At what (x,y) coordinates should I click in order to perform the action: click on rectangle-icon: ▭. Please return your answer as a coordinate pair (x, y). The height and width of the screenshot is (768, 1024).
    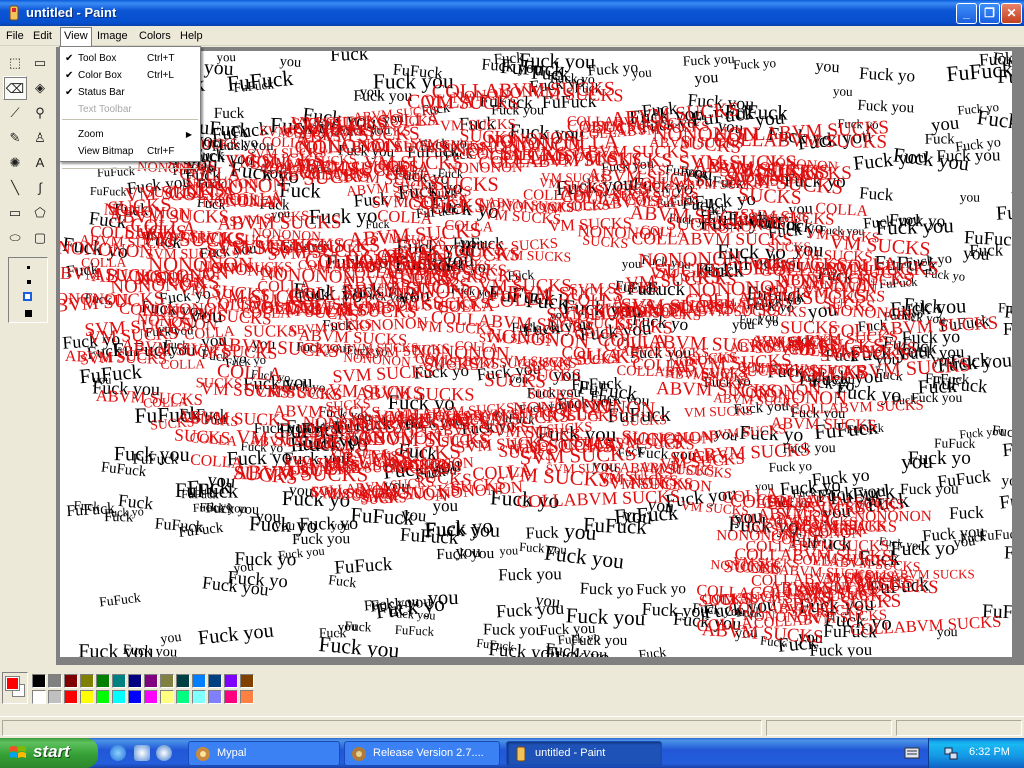
    Looking at the image, I should click on (15, 213).